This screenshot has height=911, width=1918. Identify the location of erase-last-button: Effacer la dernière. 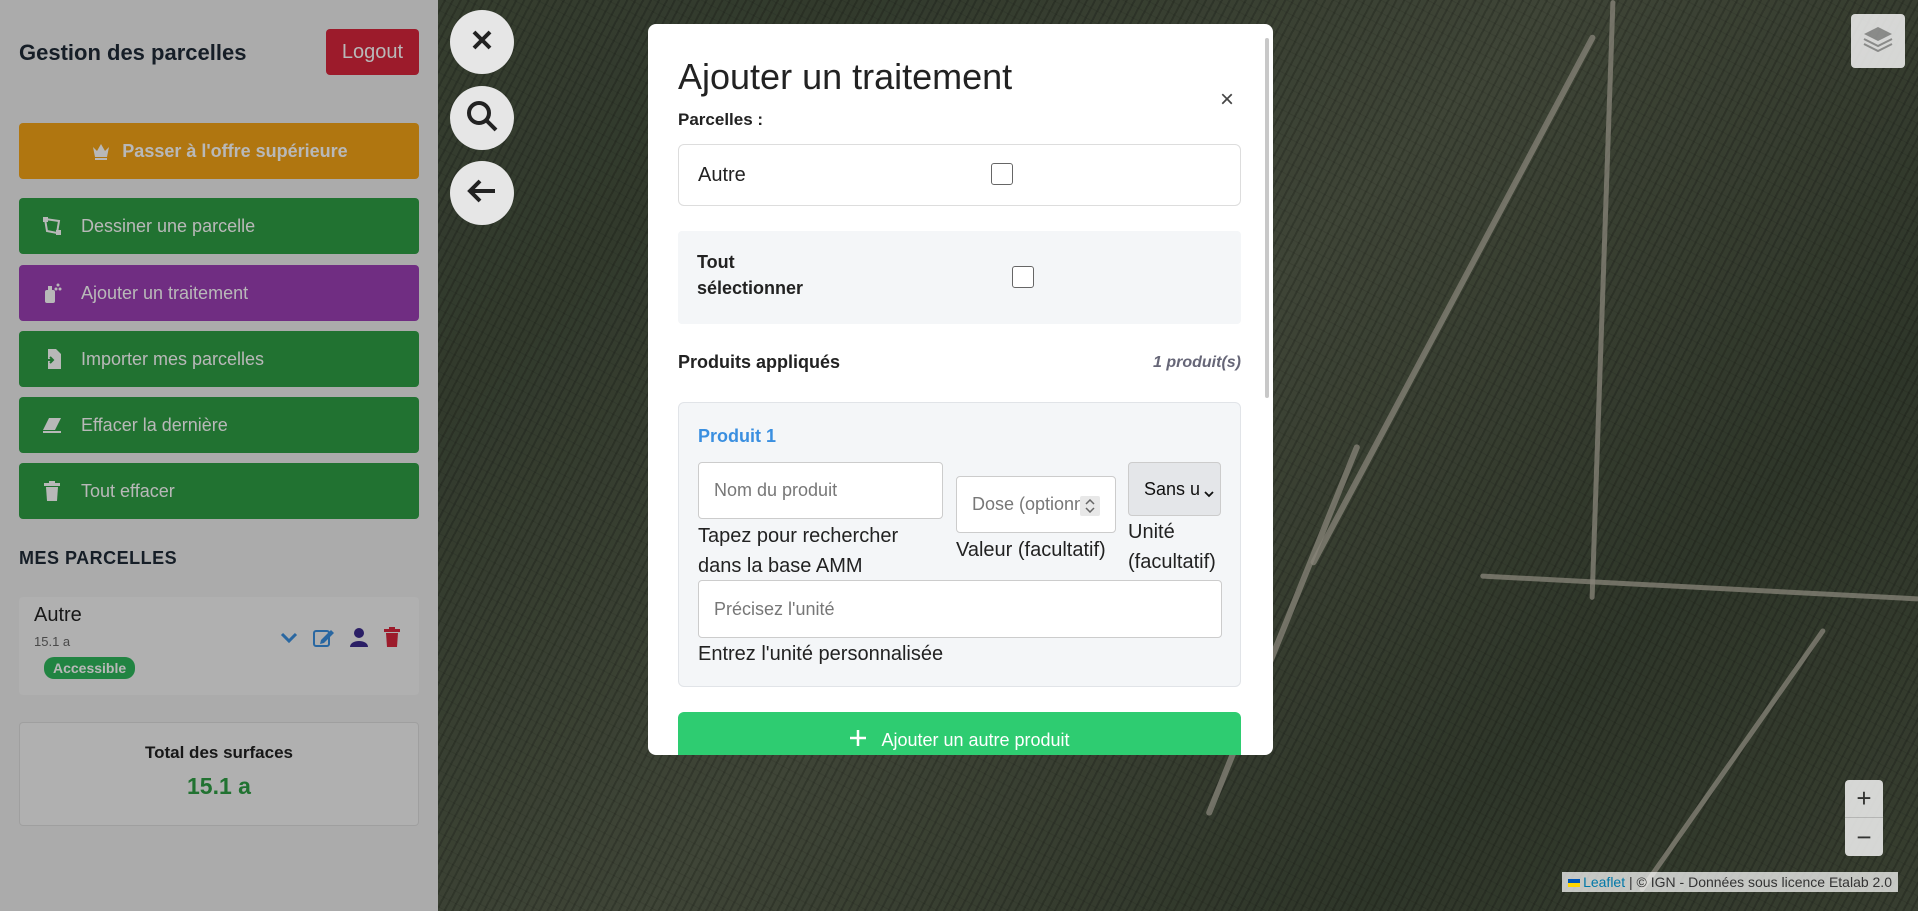
(219, 425).